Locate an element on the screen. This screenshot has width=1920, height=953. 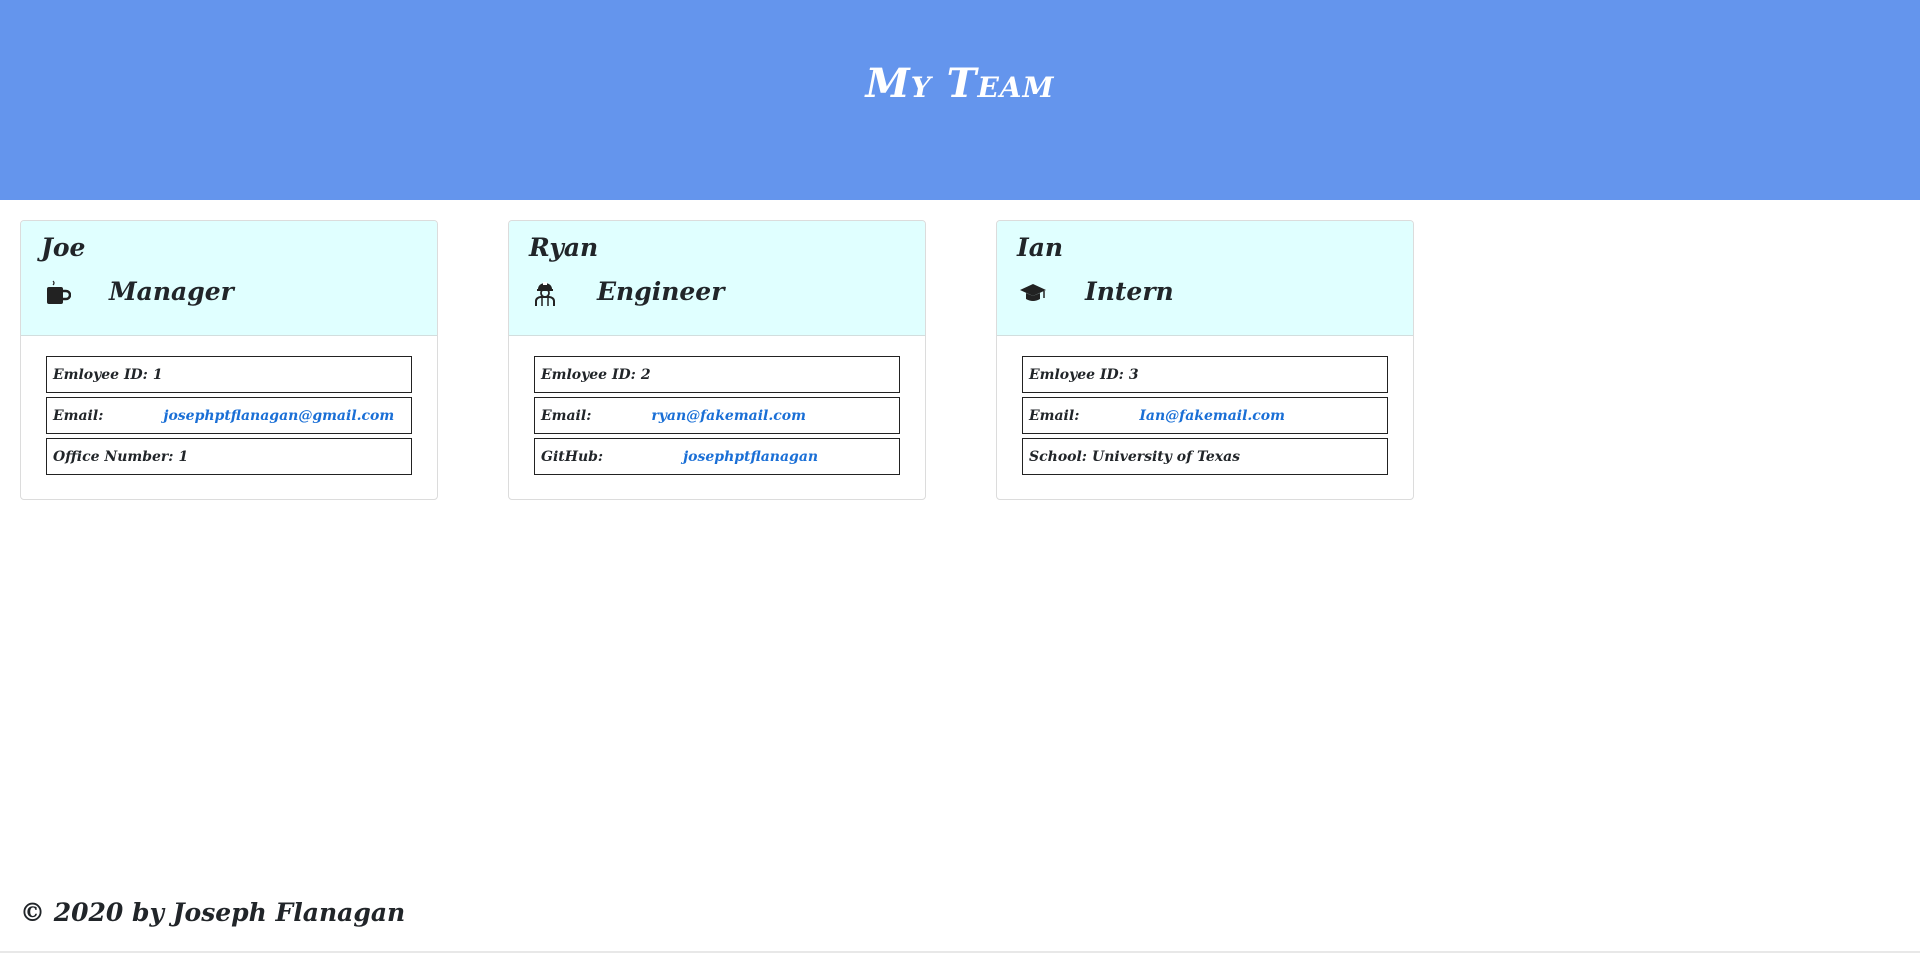
email-link: josephptflanagan@gmail.com is located at coordinates (278, 416).